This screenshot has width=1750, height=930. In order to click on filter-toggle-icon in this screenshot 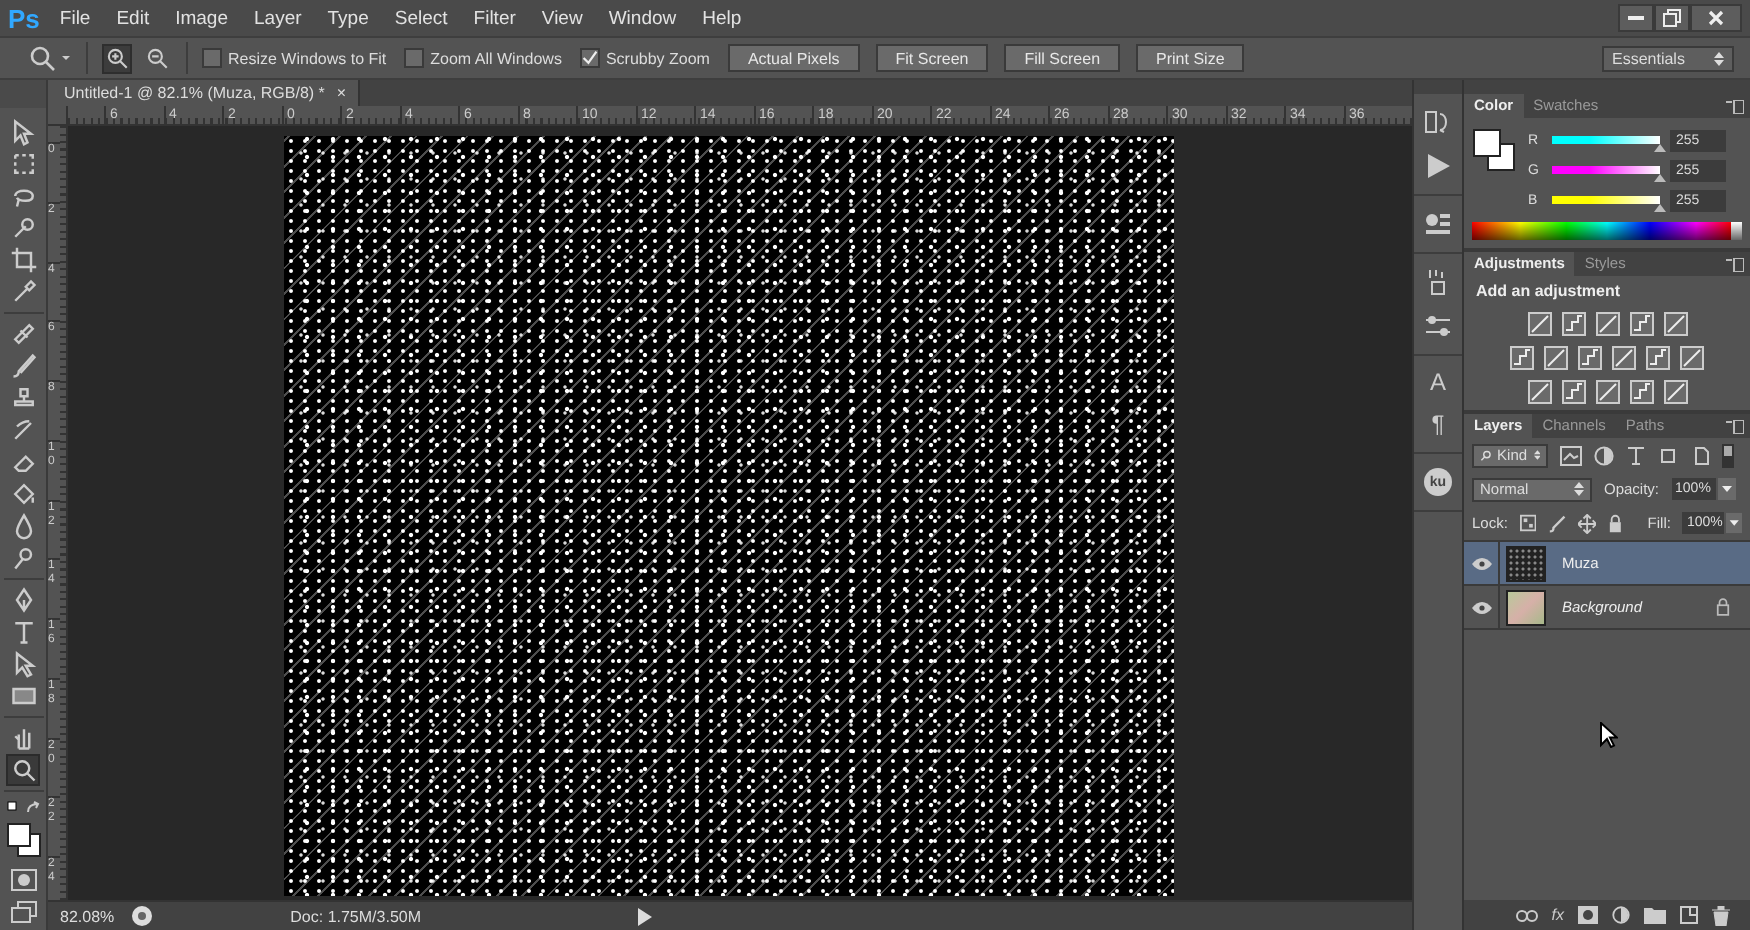, I will do `click(1728, 455)`.